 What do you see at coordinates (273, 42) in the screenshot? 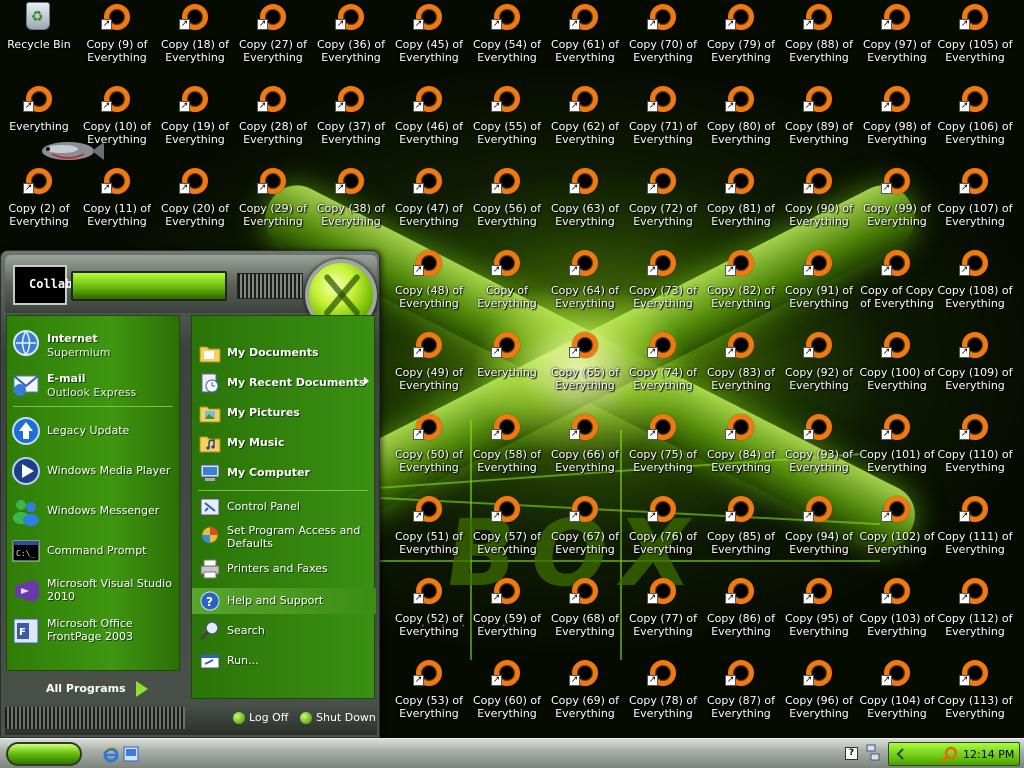
I see `desktop-shortcut: ↗ Copy (27) of Everything` at bounding box center [273, 42].